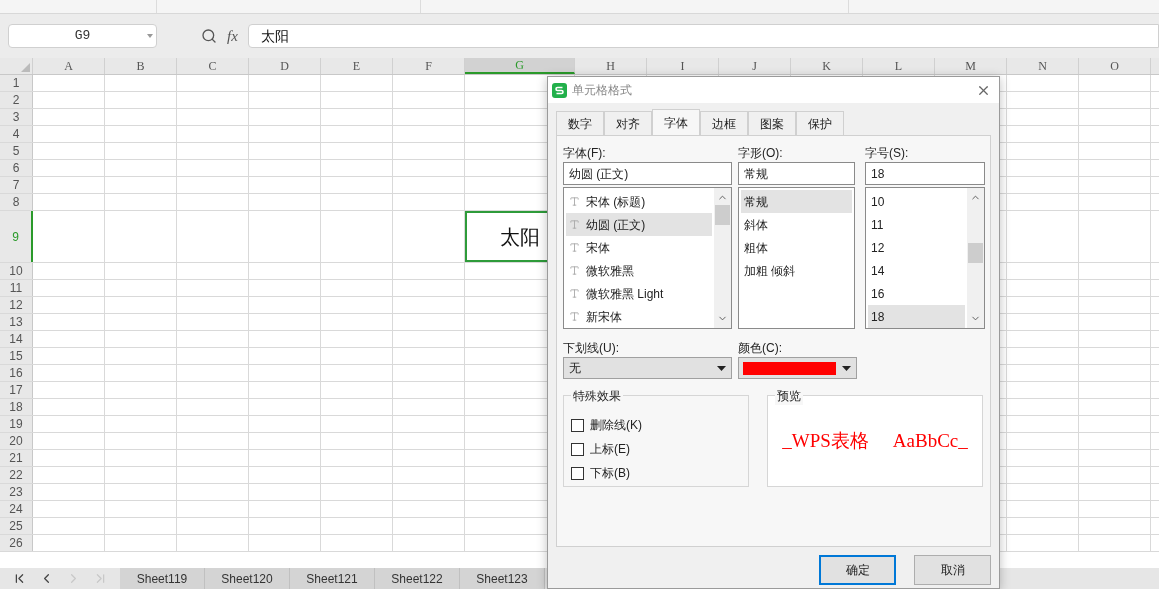 This screenshot has width=1159, height=589. What do you see at coordinates (585, 153) in the screenshot?
I see `field-label: 字体(F):` at bounding box center [585, 153].